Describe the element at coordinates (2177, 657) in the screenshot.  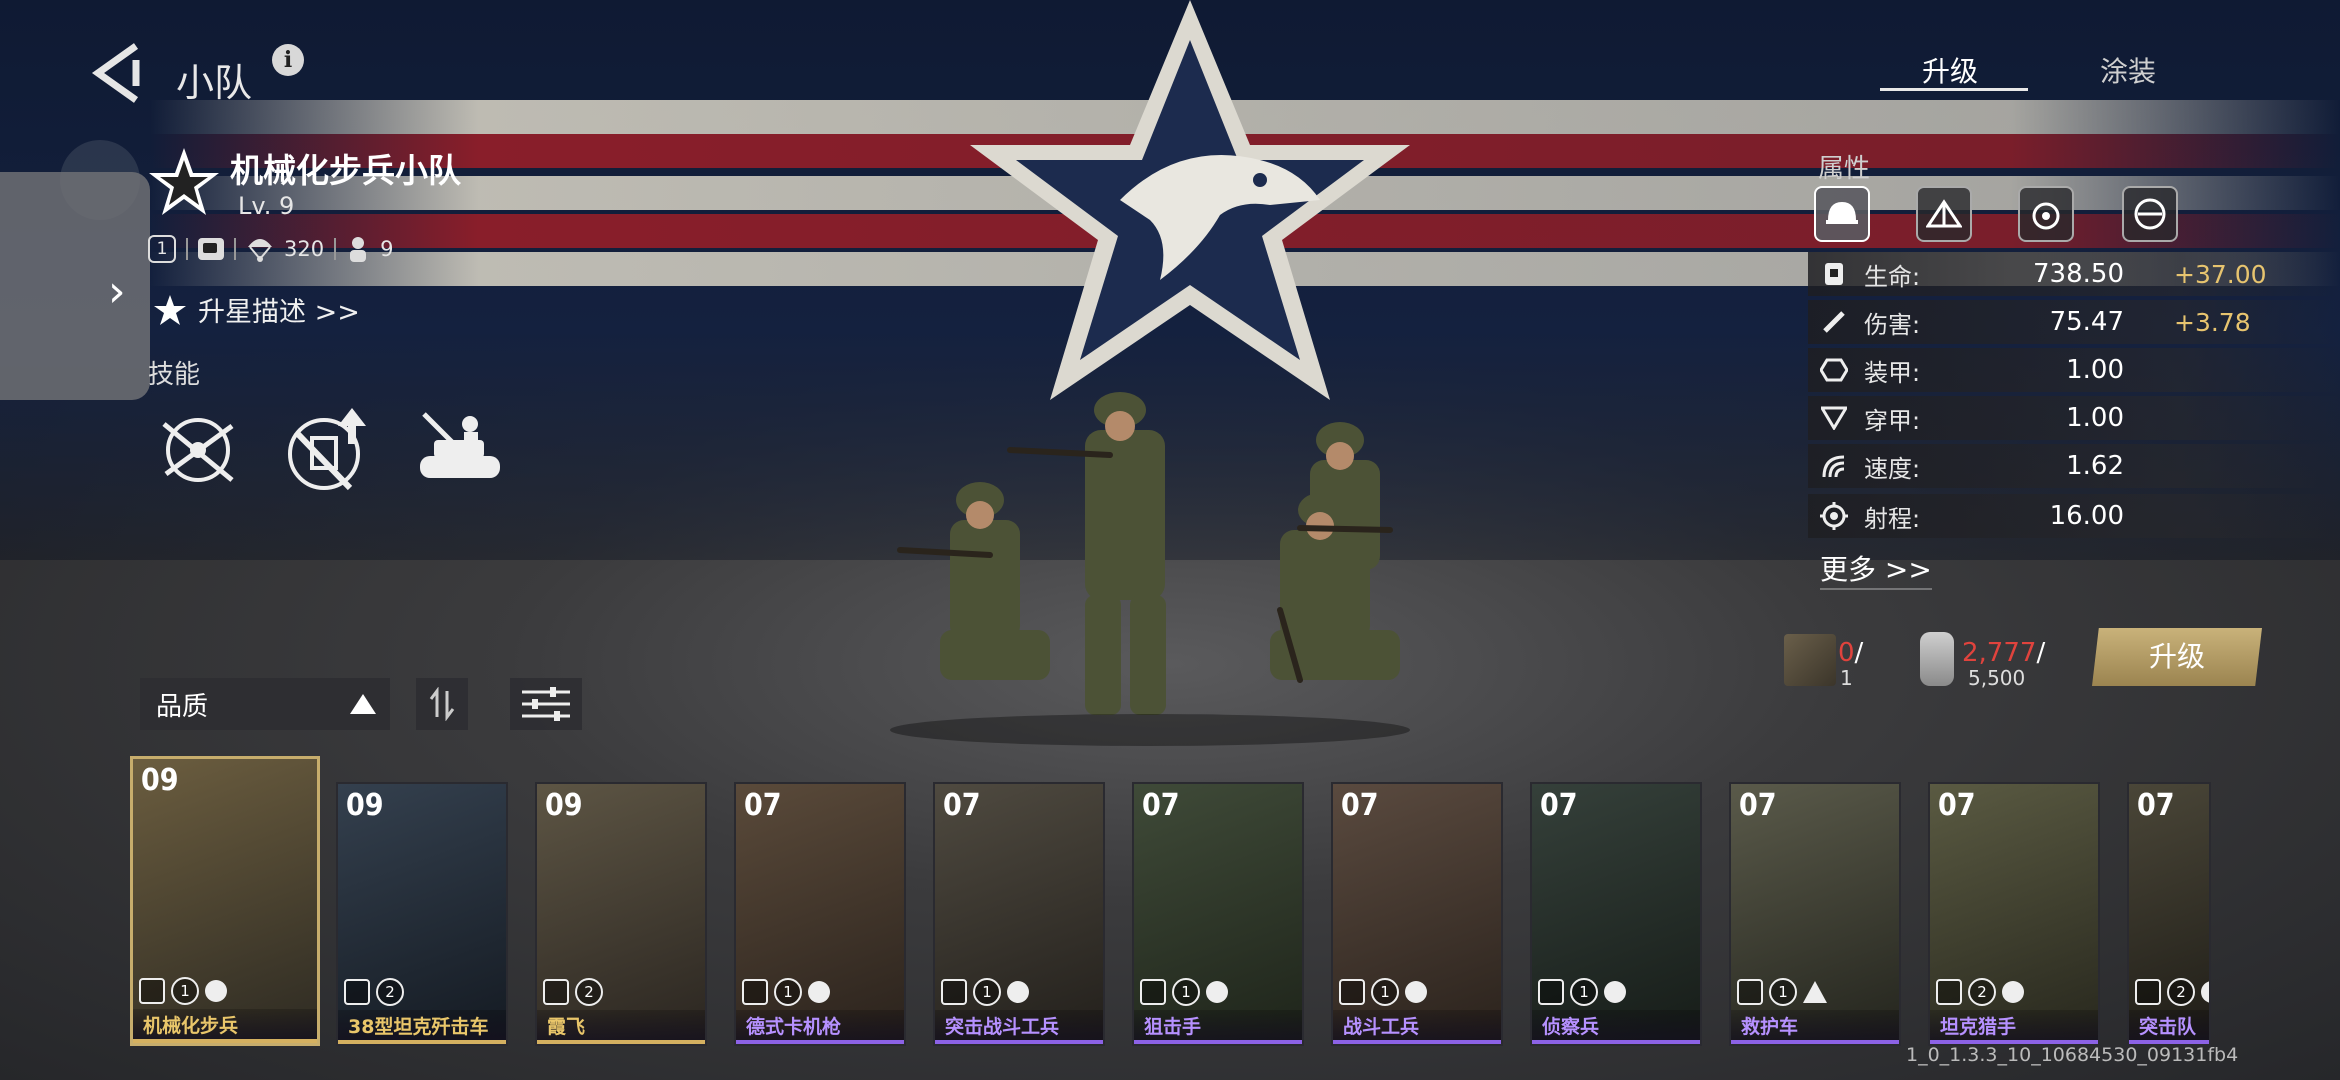
I see `upgrade-button: 升级` at that location.